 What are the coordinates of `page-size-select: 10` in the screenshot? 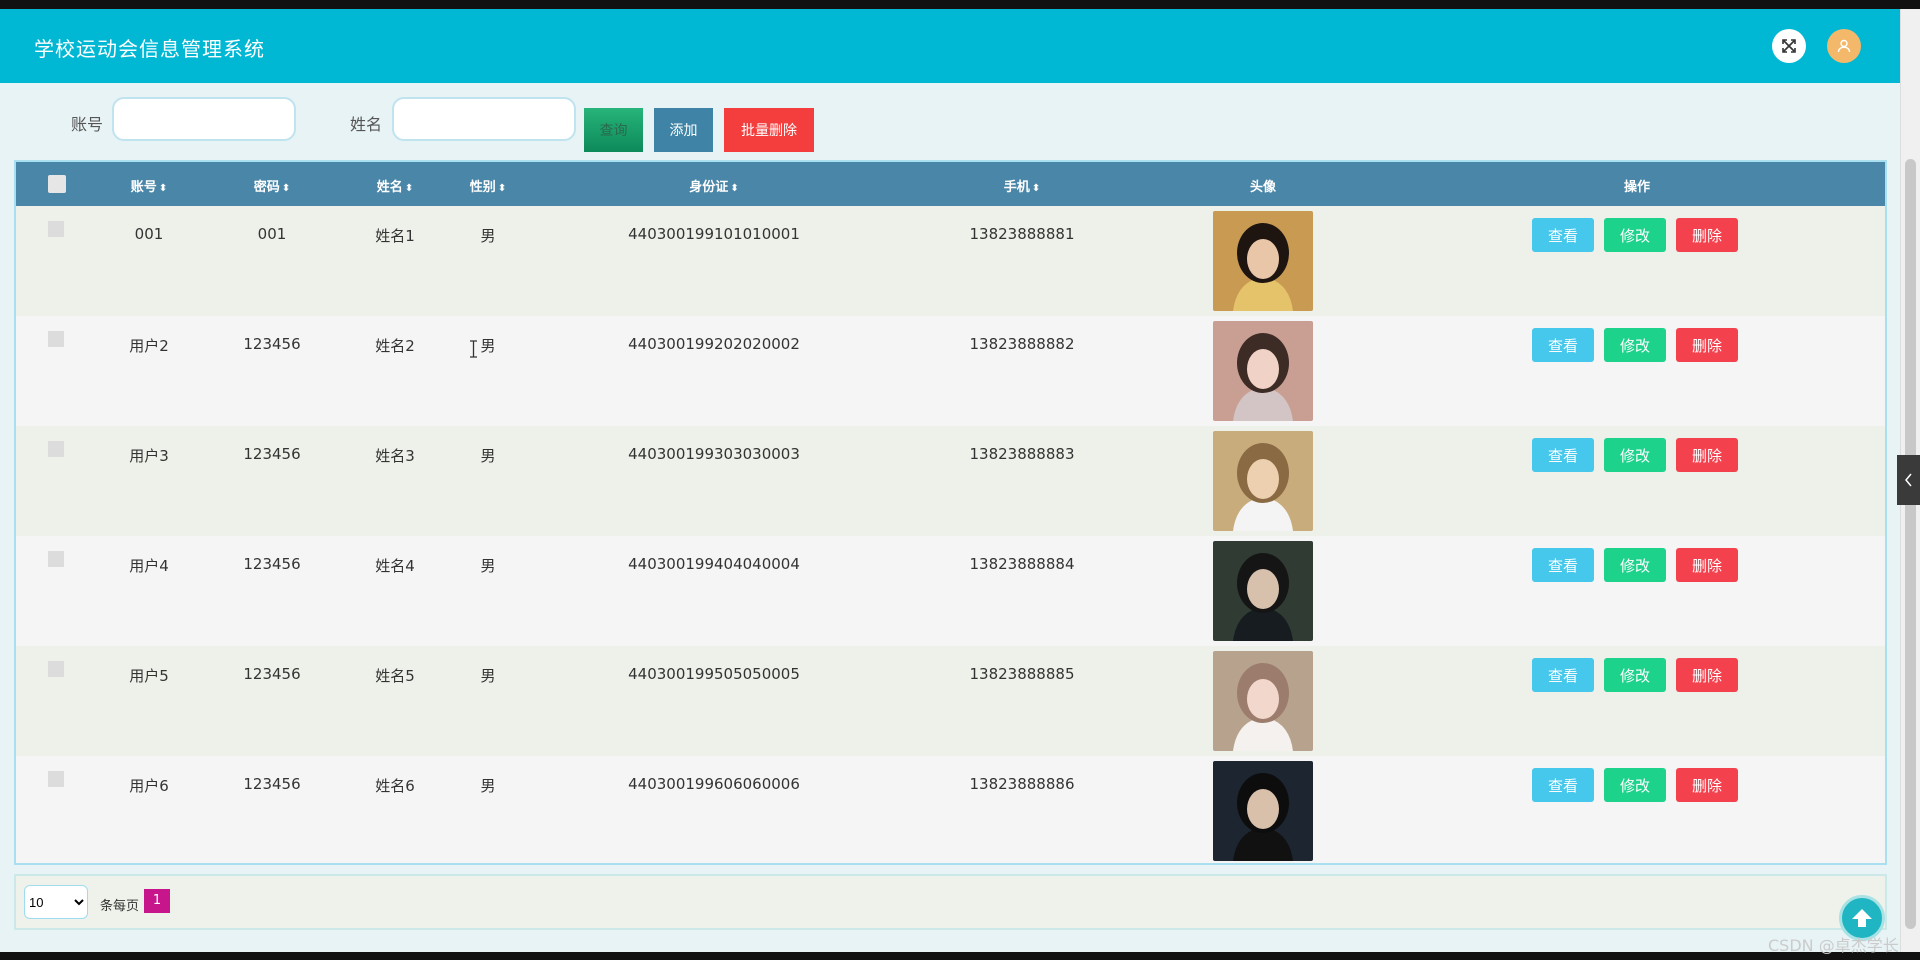 It's located at (56, 902).